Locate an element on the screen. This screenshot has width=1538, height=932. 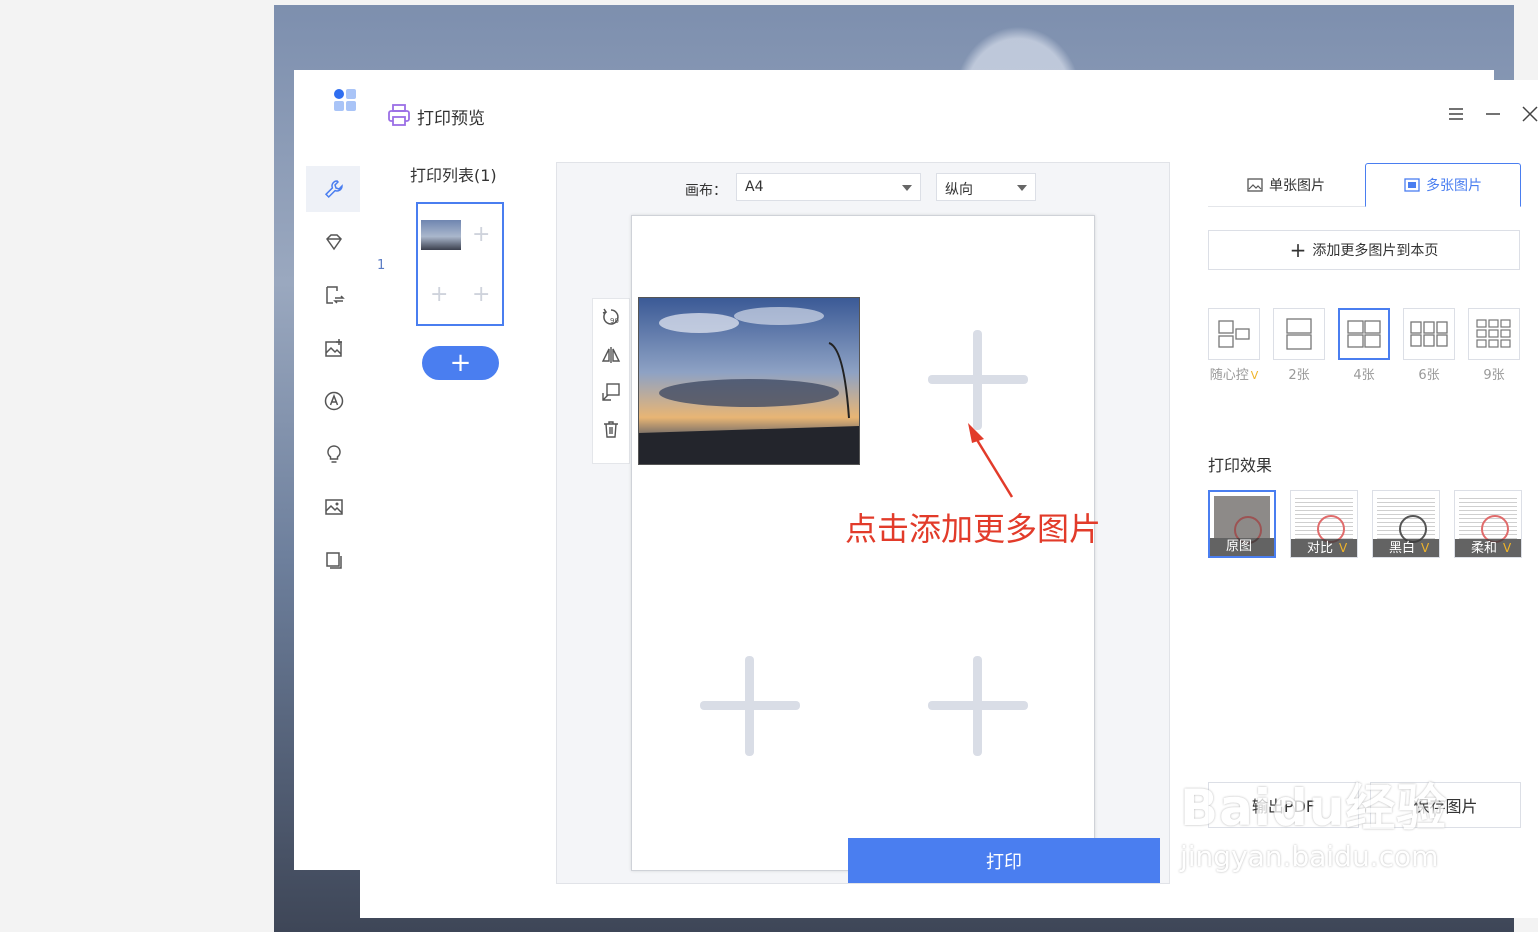
app-sidebar is located at coordinates (334, 378).